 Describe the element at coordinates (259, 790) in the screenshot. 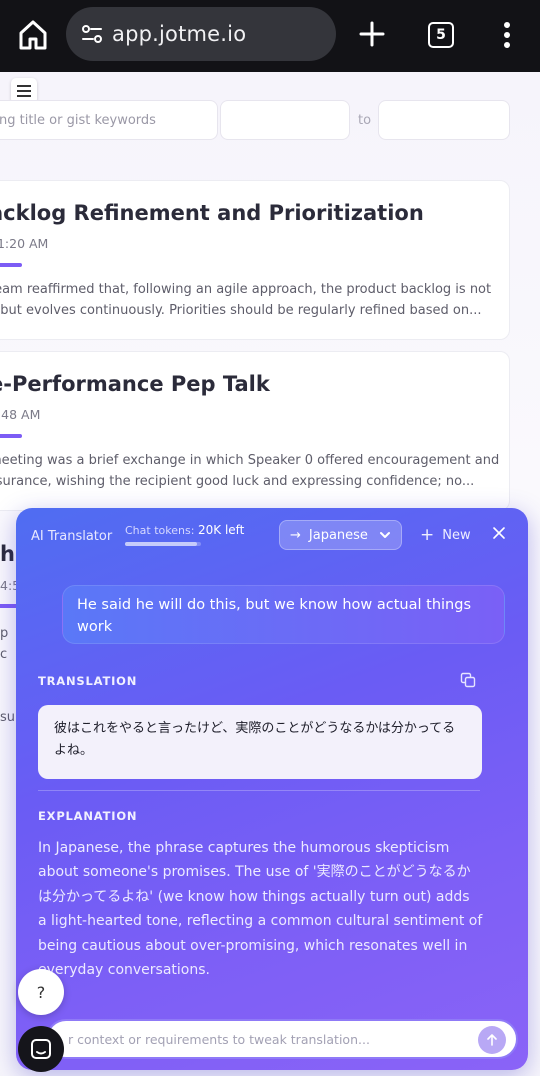

I see `section-divider` at that location.